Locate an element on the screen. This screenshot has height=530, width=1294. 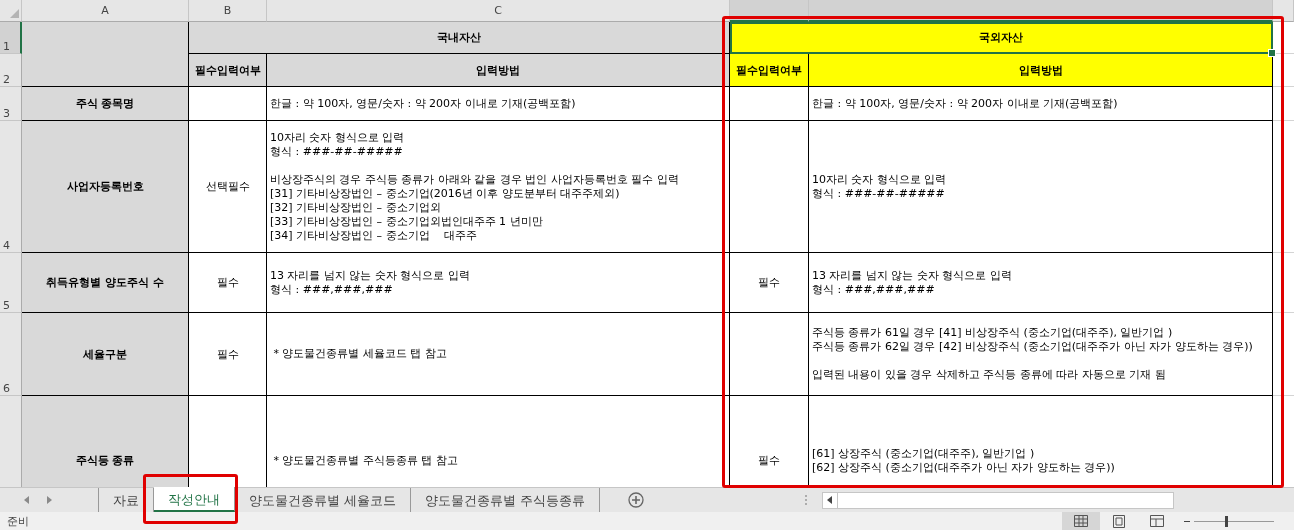
slider-thumb is located at coordinates (1226, 521).